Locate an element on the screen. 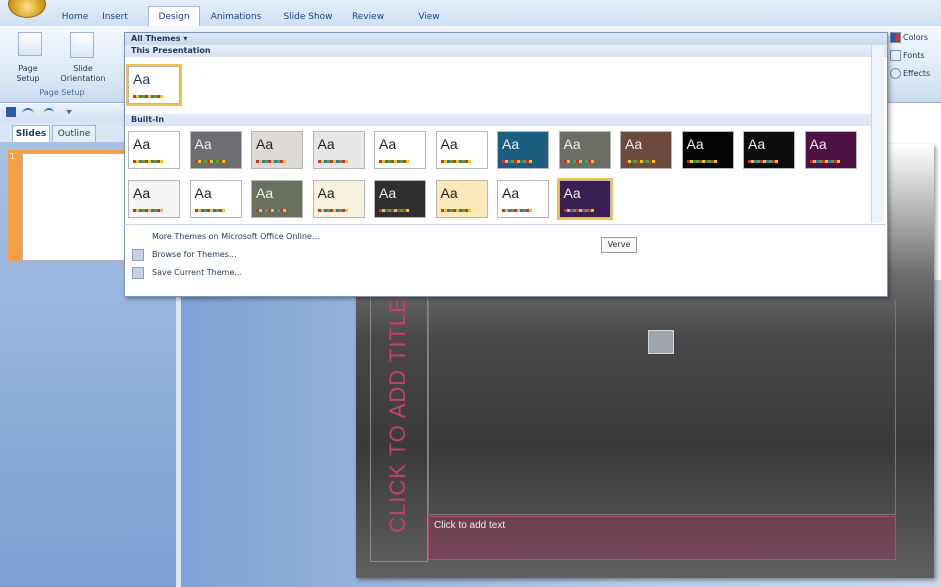  group-label-page-setup: Page Setup is located at coordinates (62, 92).